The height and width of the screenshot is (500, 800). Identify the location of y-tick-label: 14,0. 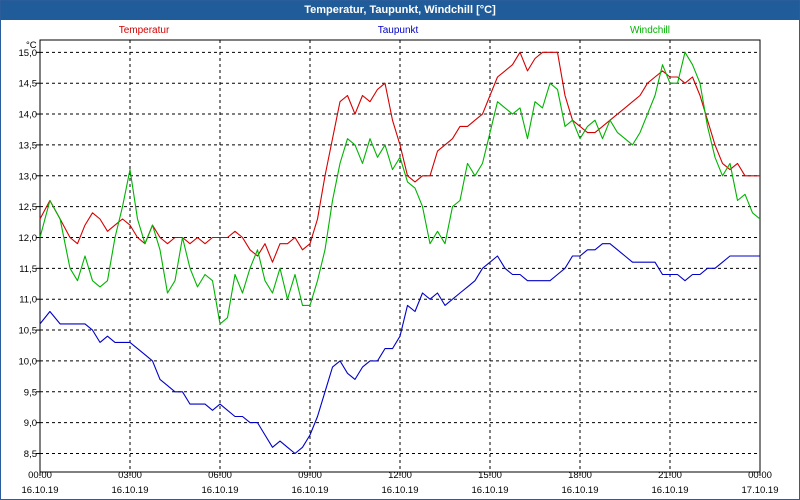
(28, 115).